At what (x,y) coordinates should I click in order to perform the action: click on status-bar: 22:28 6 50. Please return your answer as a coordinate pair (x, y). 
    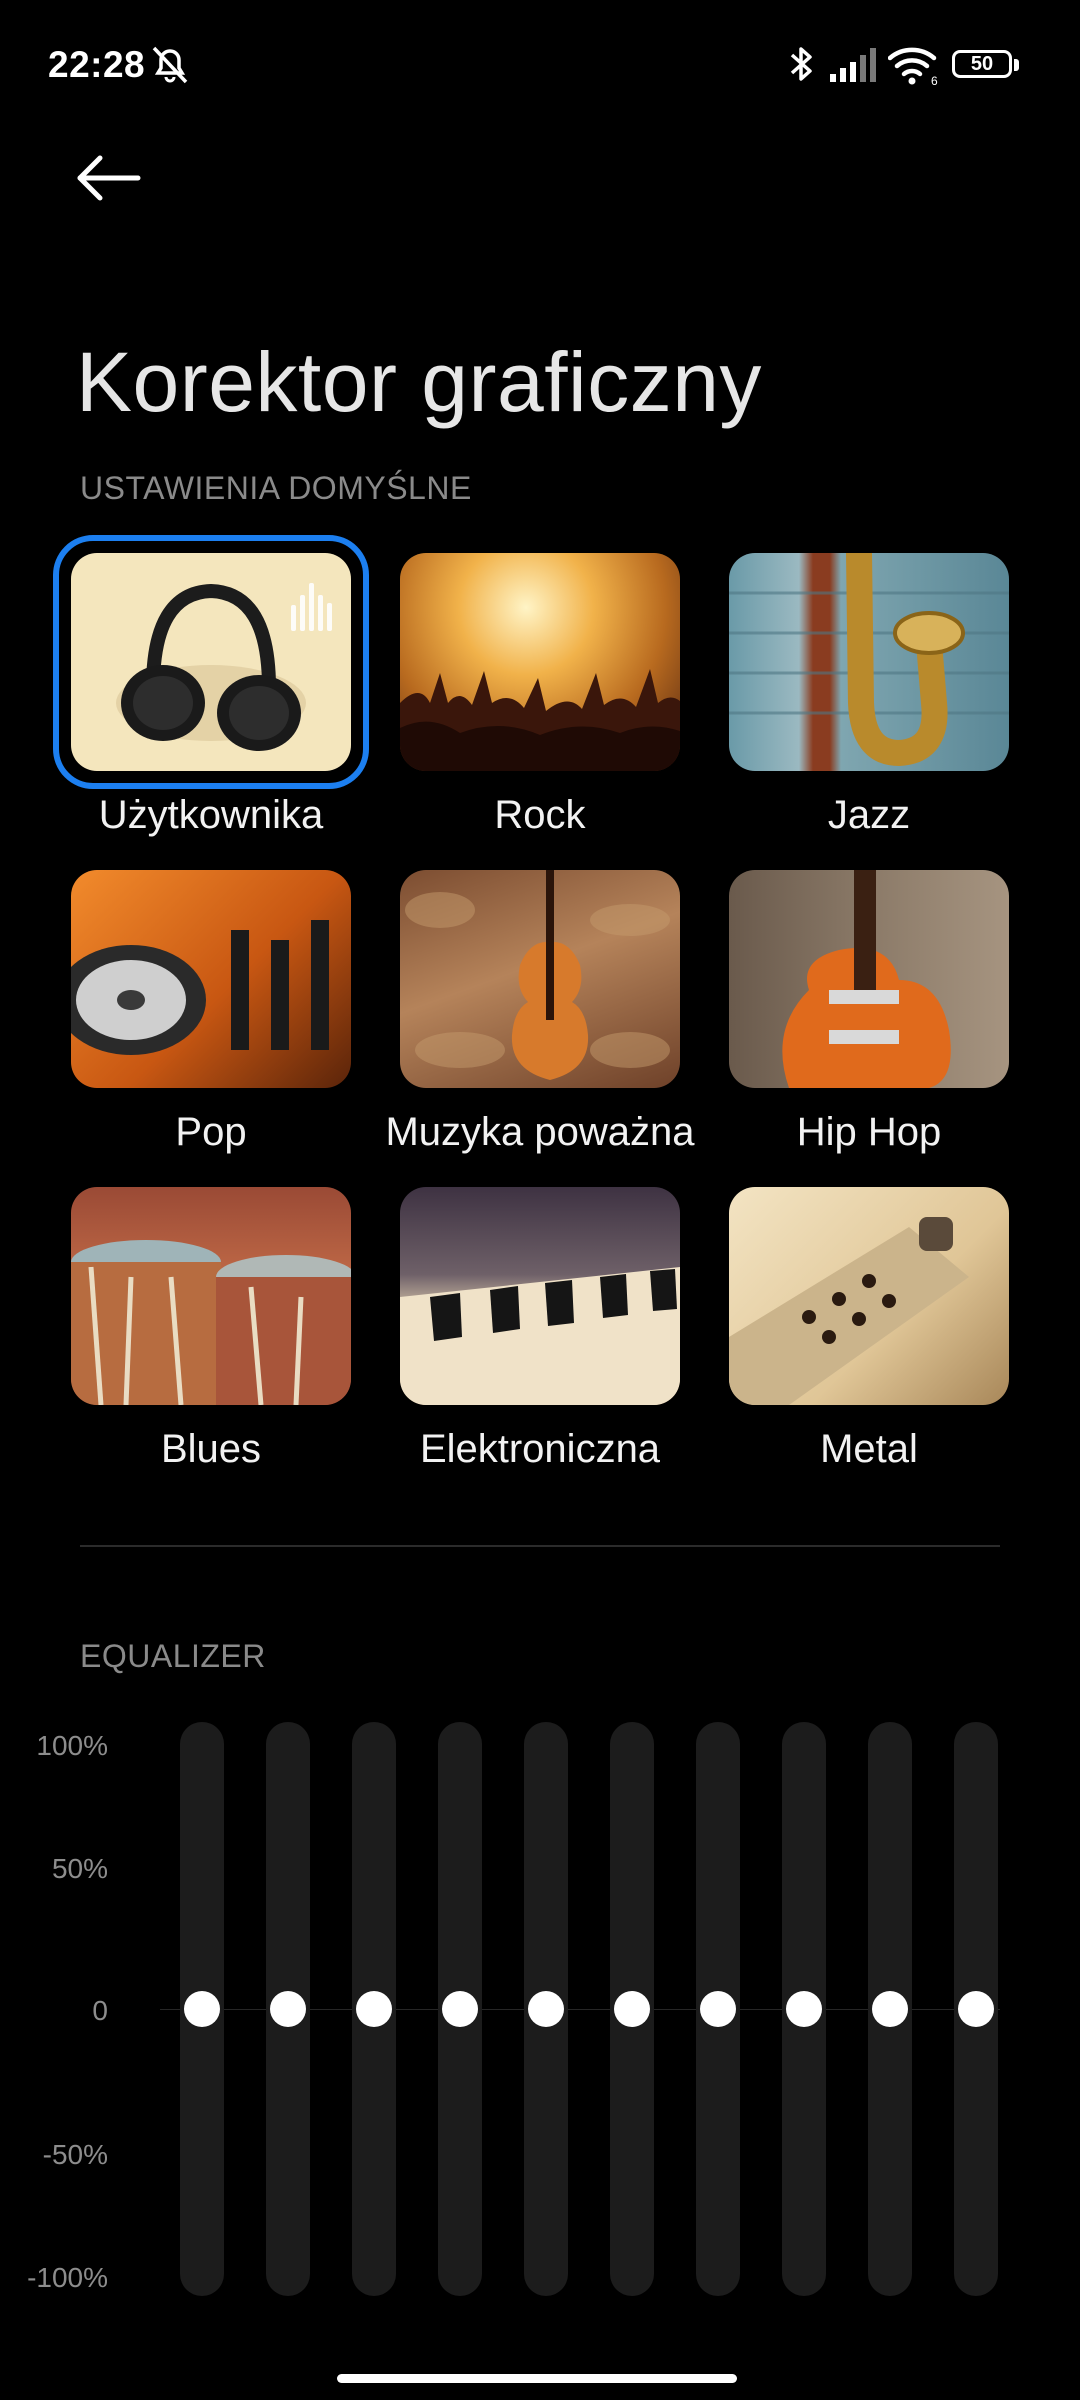
    Looking at the image, I should click on (540, 65).